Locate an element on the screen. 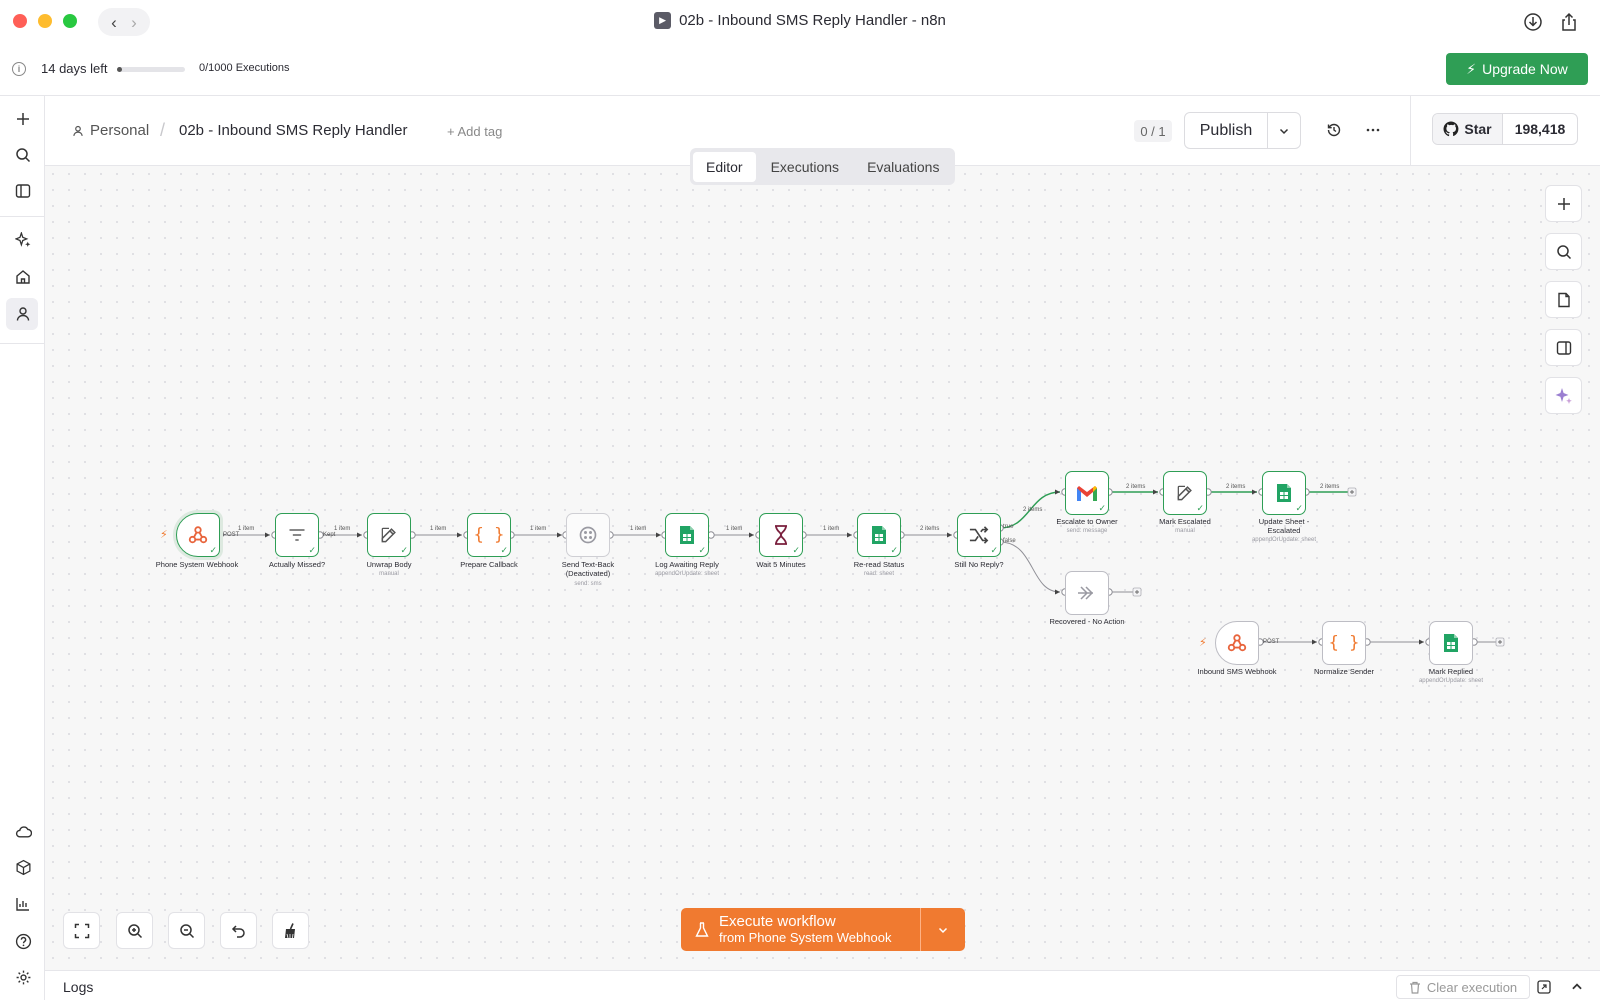 This screenshot has width=1600, height=1000. gmail-icon is located at coordinates (1087, 493).